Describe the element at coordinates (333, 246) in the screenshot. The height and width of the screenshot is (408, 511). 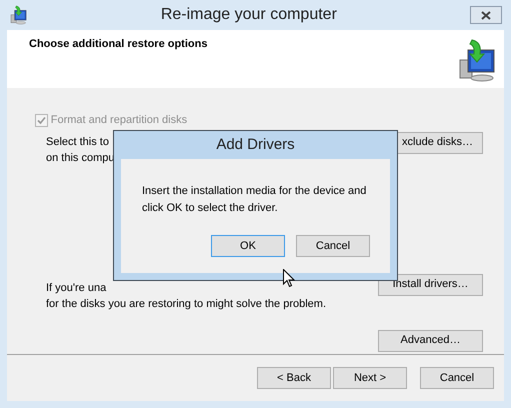
I see `dialog-button: Cancel` at that location.